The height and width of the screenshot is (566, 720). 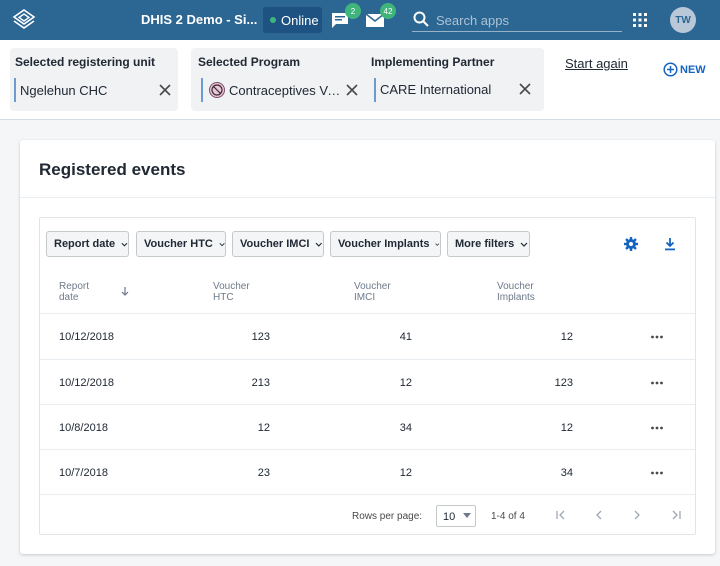 What do you see at coordinates (249, 62) in the screenshot?
I see `program-label: Selected Program` at bounding box center [249, 62].